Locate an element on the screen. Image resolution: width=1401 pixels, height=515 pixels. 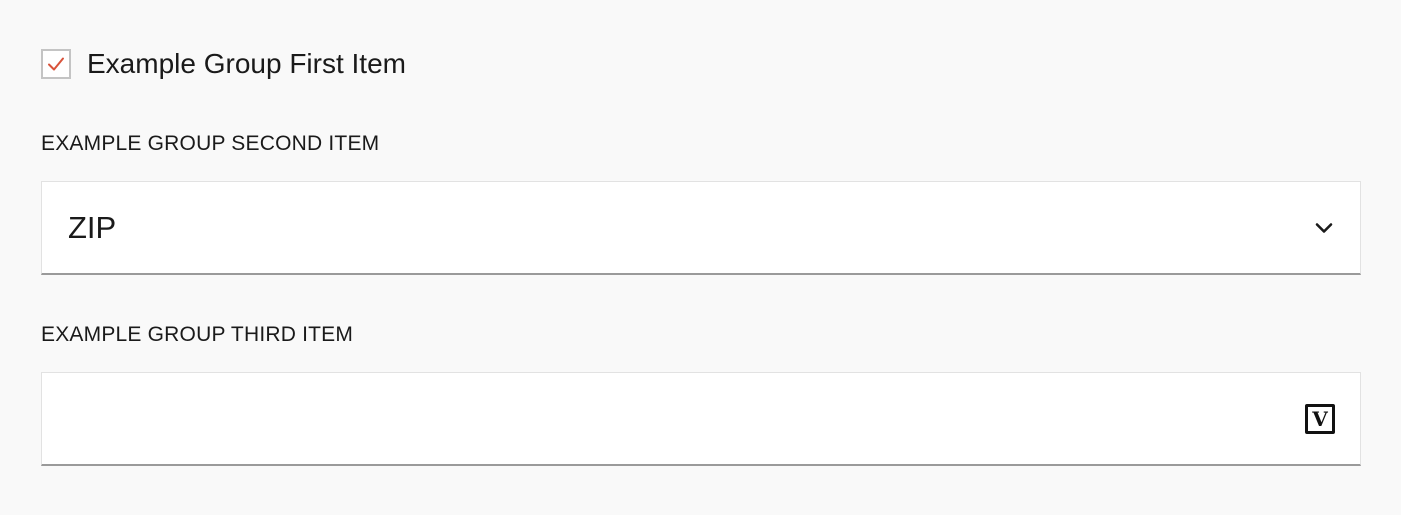
first-item-checkbox is located at coordinates (56, 64).